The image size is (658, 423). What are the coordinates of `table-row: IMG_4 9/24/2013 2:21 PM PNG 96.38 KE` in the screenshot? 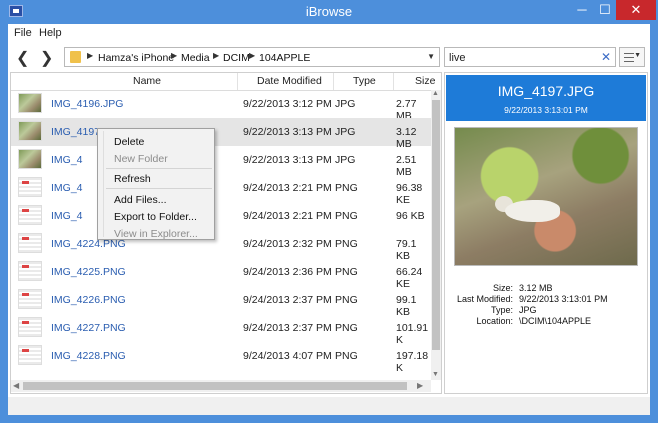 It's located at (221, 190).